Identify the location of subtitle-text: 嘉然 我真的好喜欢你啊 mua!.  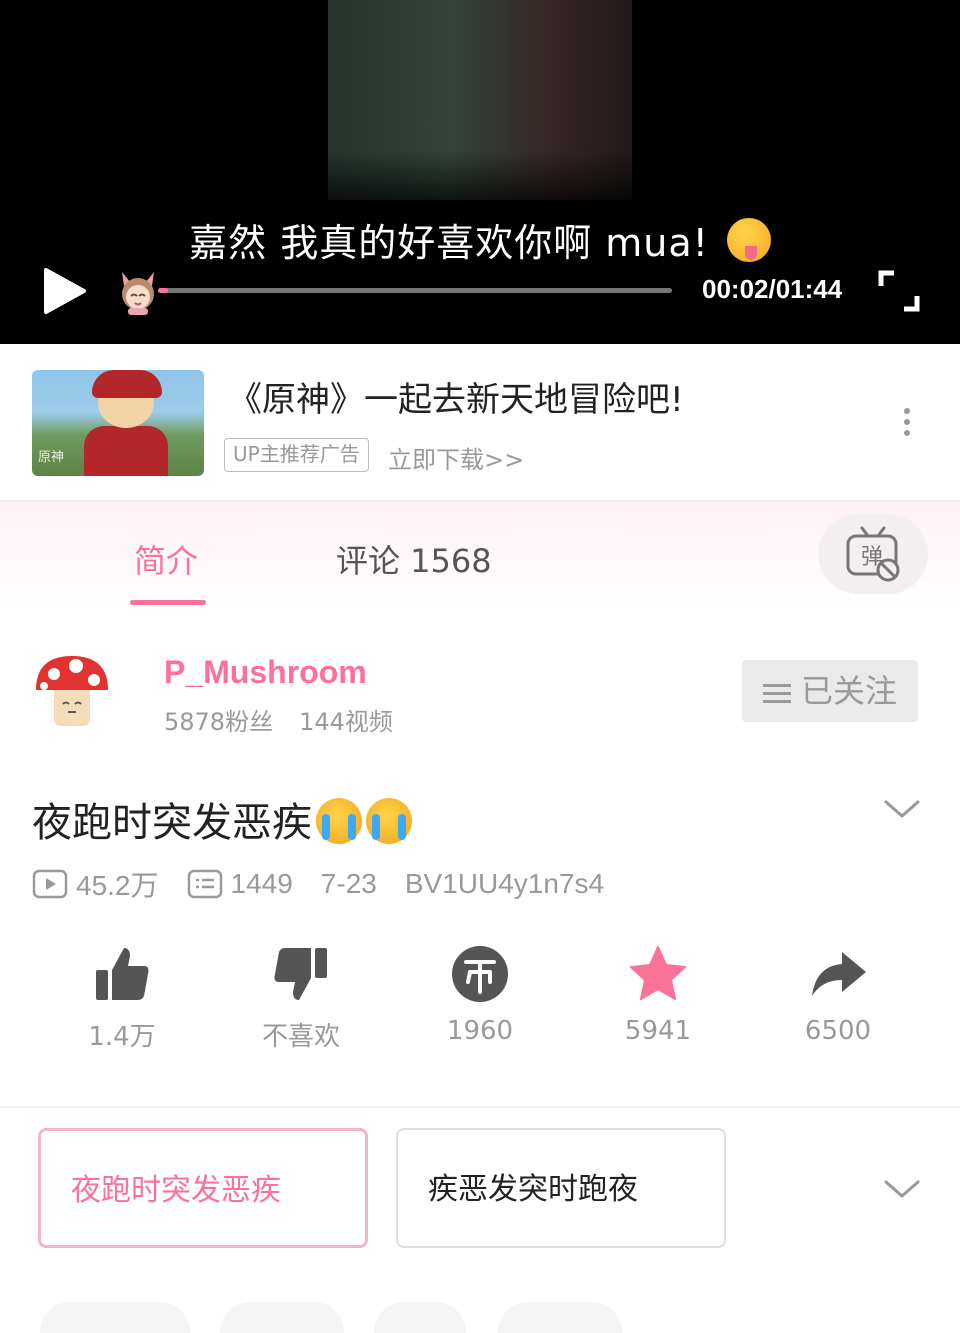
(449, 243).